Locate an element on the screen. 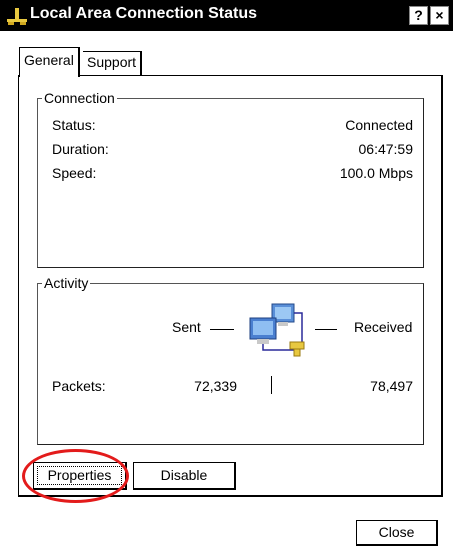 Image resolution: width=453 pixels, height=550 pixels. speed-value: 100.0 Mbps is located at coordinates (376, 173).